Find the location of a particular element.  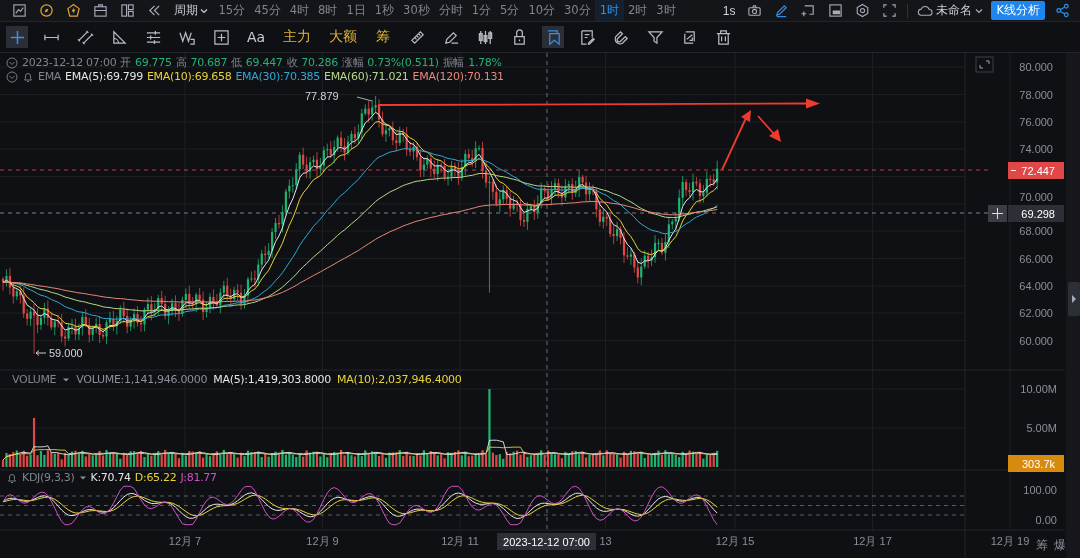

volume-value: MA(10):2,037,946.4000 is located at coordinates (399, 379).